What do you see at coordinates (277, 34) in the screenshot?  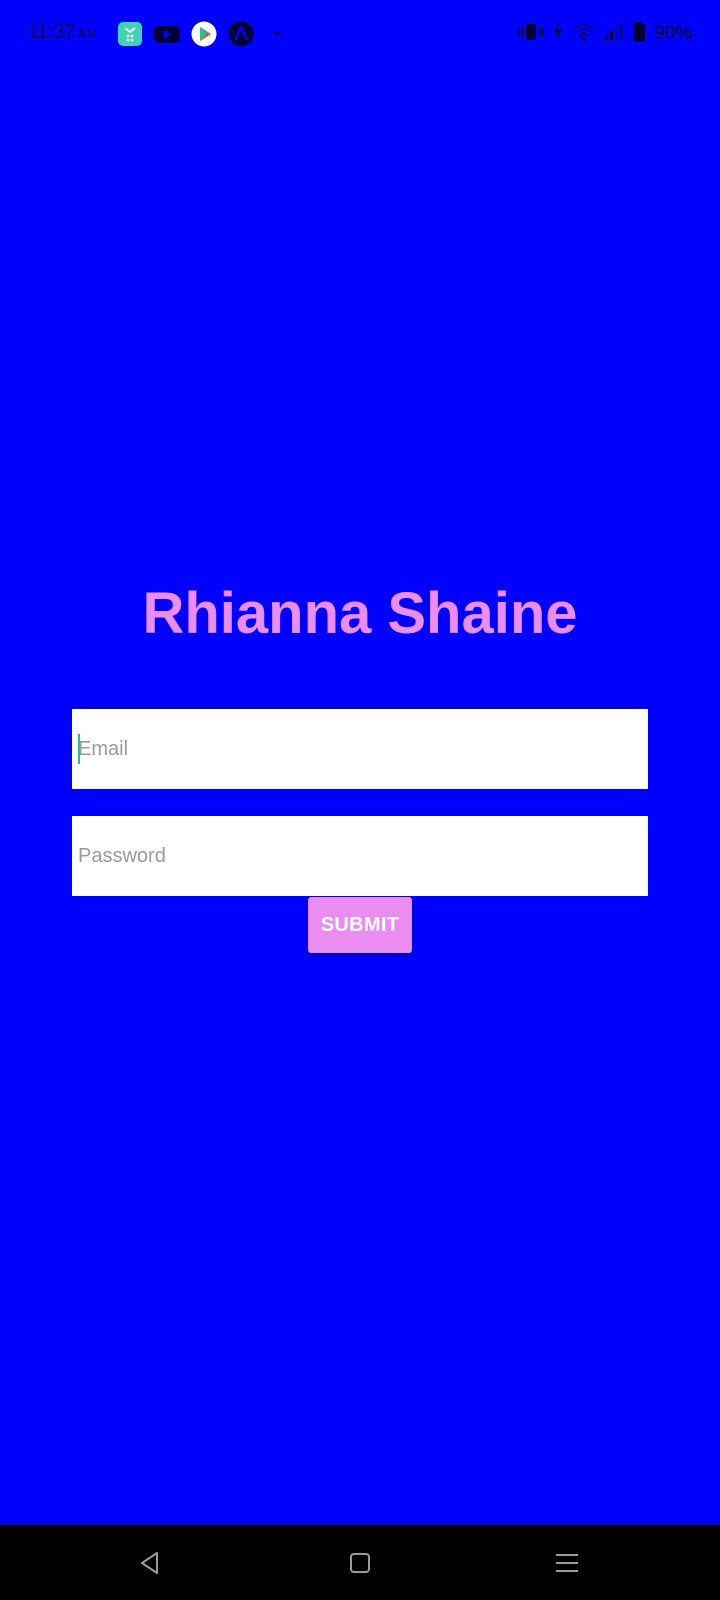 I see `more-dot-icon` at bounding box center [277, 34].